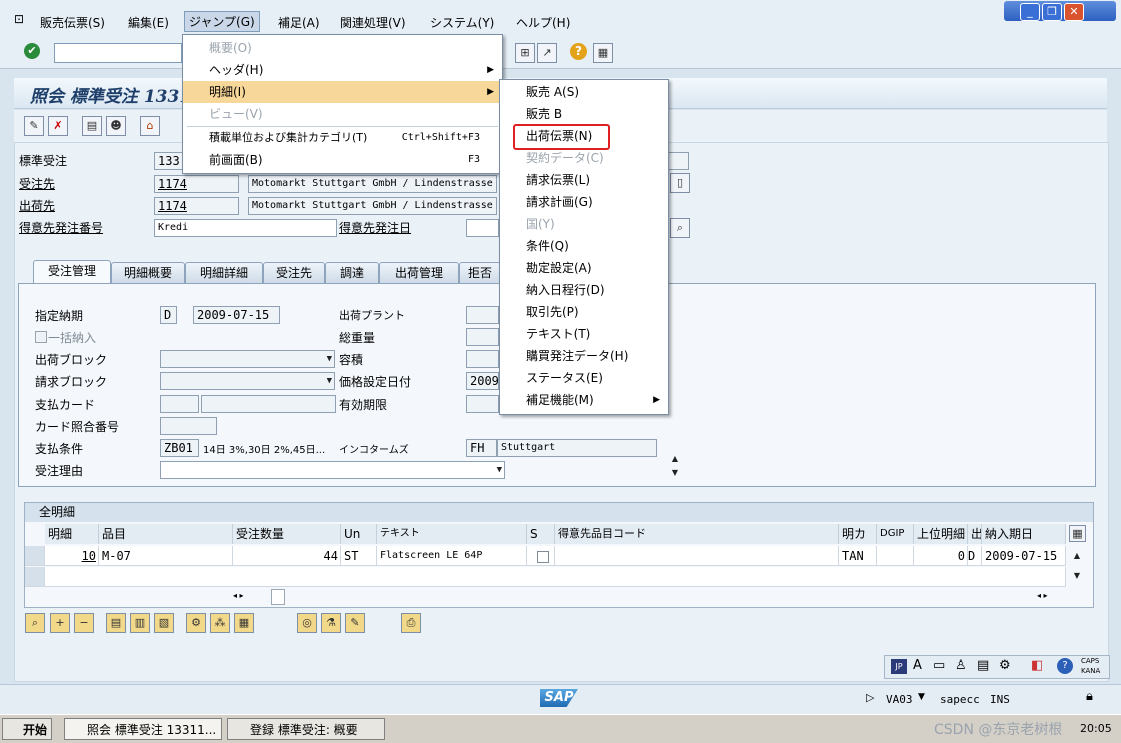  I want to click on tab-ordering-party: 受注先, so click(294, 272).